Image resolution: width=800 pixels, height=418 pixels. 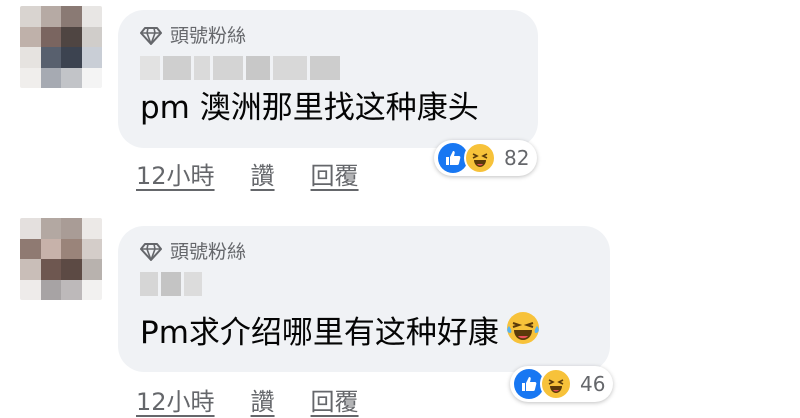 I want to click on comment-text: Pm求介绍哪里有这种好康, so click(x=364, y=333).